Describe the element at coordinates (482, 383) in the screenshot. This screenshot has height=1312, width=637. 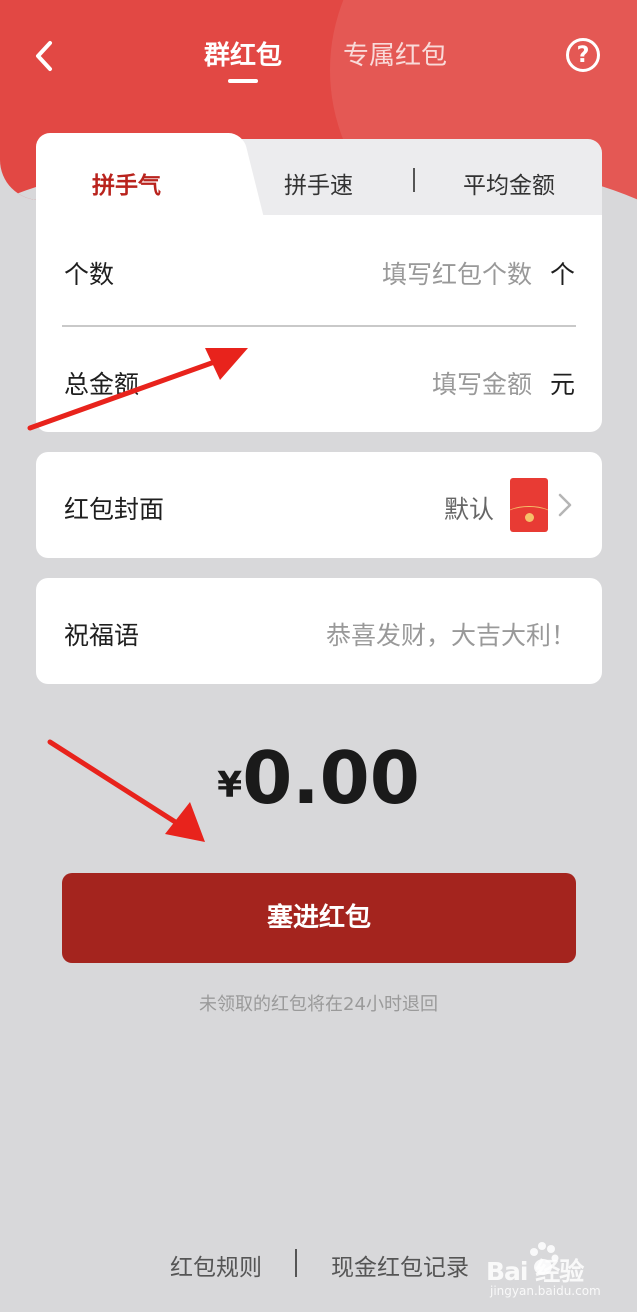
I see `total-amount-input: 填写金额` at that location.